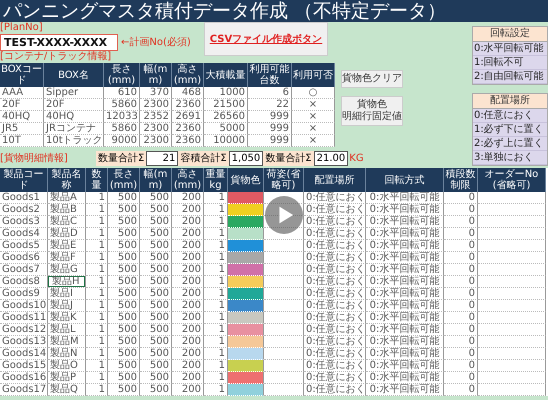 The height and width of the screenshot is (400, 548). What do you see at coordinates (266, 39) in the screenshot?
I see `csv-button: CSVファイル作成ボタン` at bounding box center [266, 39].